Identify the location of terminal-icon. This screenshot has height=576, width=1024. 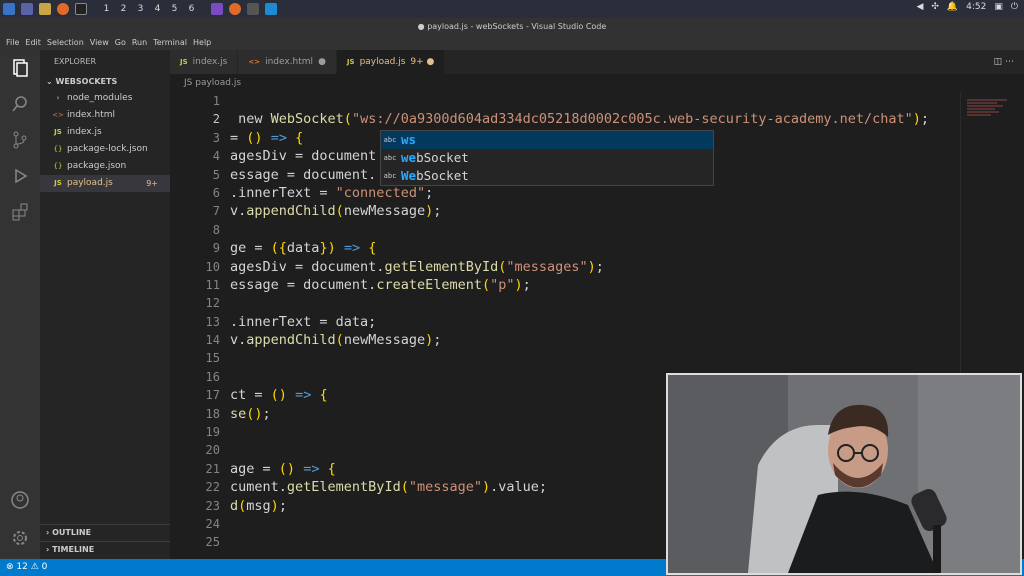
(81, 9).